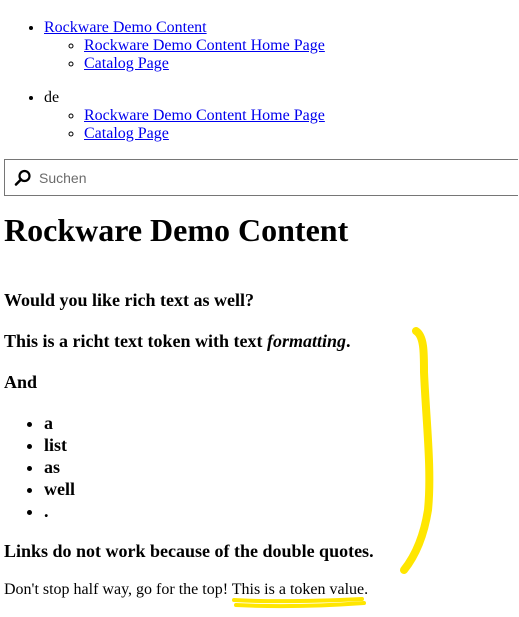 Image resolution: width=519 pixels, height=617 pixels. I want to click on rich-text-question: Would you like rich text as well?, so click(129, 300).